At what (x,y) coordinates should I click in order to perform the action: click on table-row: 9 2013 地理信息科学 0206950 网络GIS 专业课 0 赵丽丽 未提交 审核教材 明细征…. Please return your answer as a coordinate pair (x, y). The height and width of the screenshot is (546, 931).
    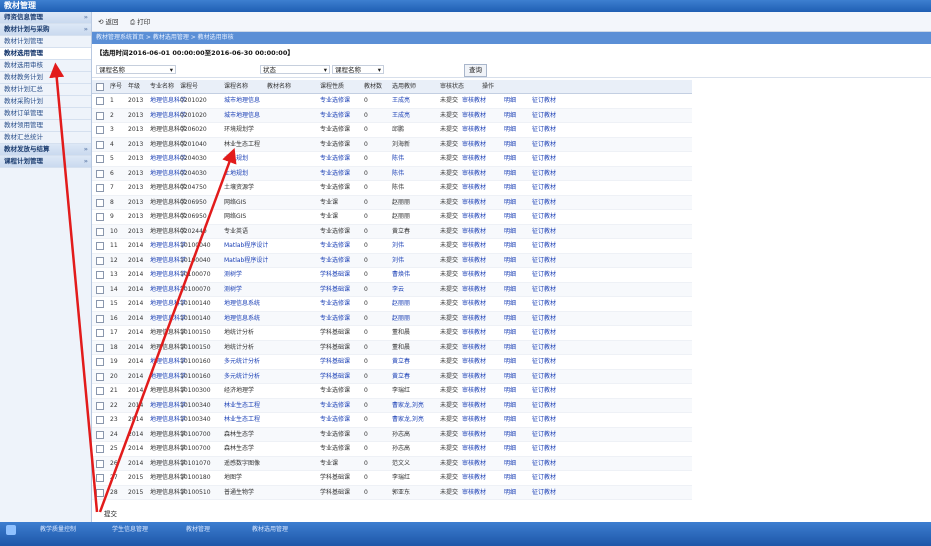
    Looking at the image, I should click on (392, 217).